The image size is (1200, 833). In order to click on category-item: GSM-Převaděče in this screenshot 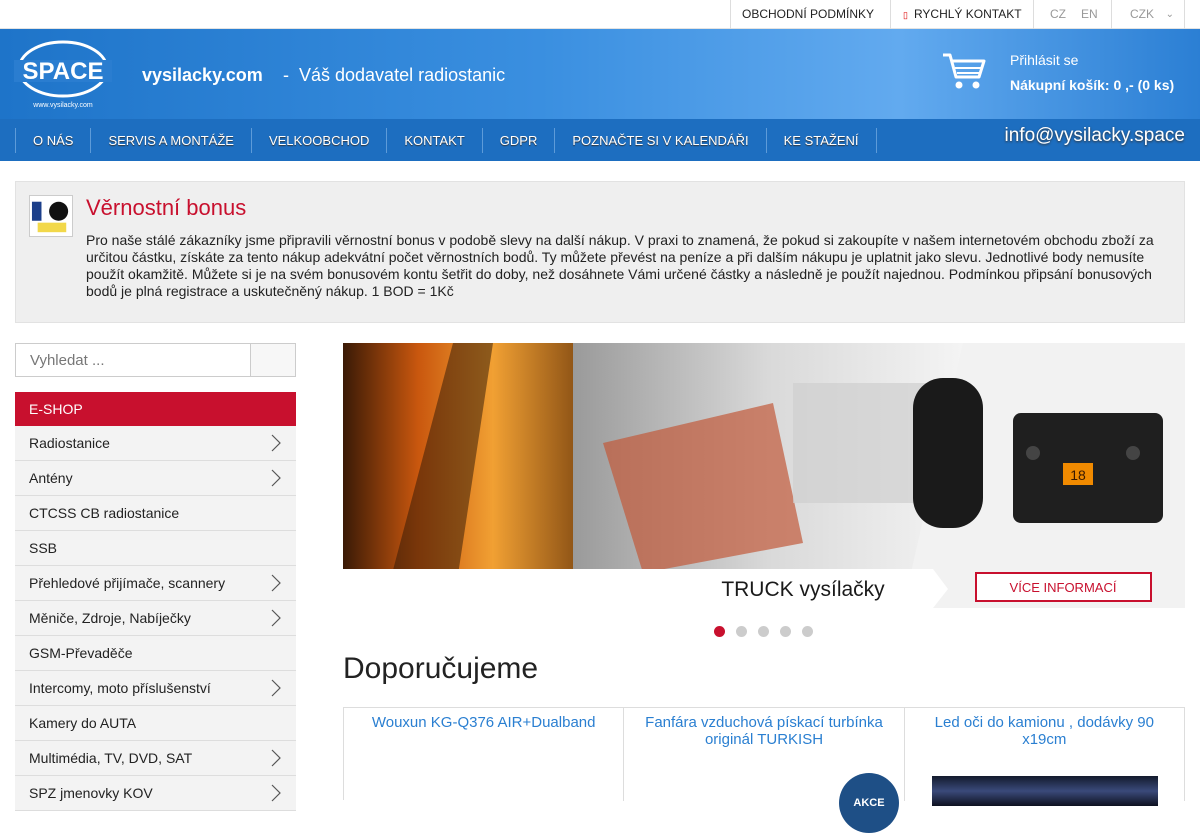, I will do `click(155, 653)`.